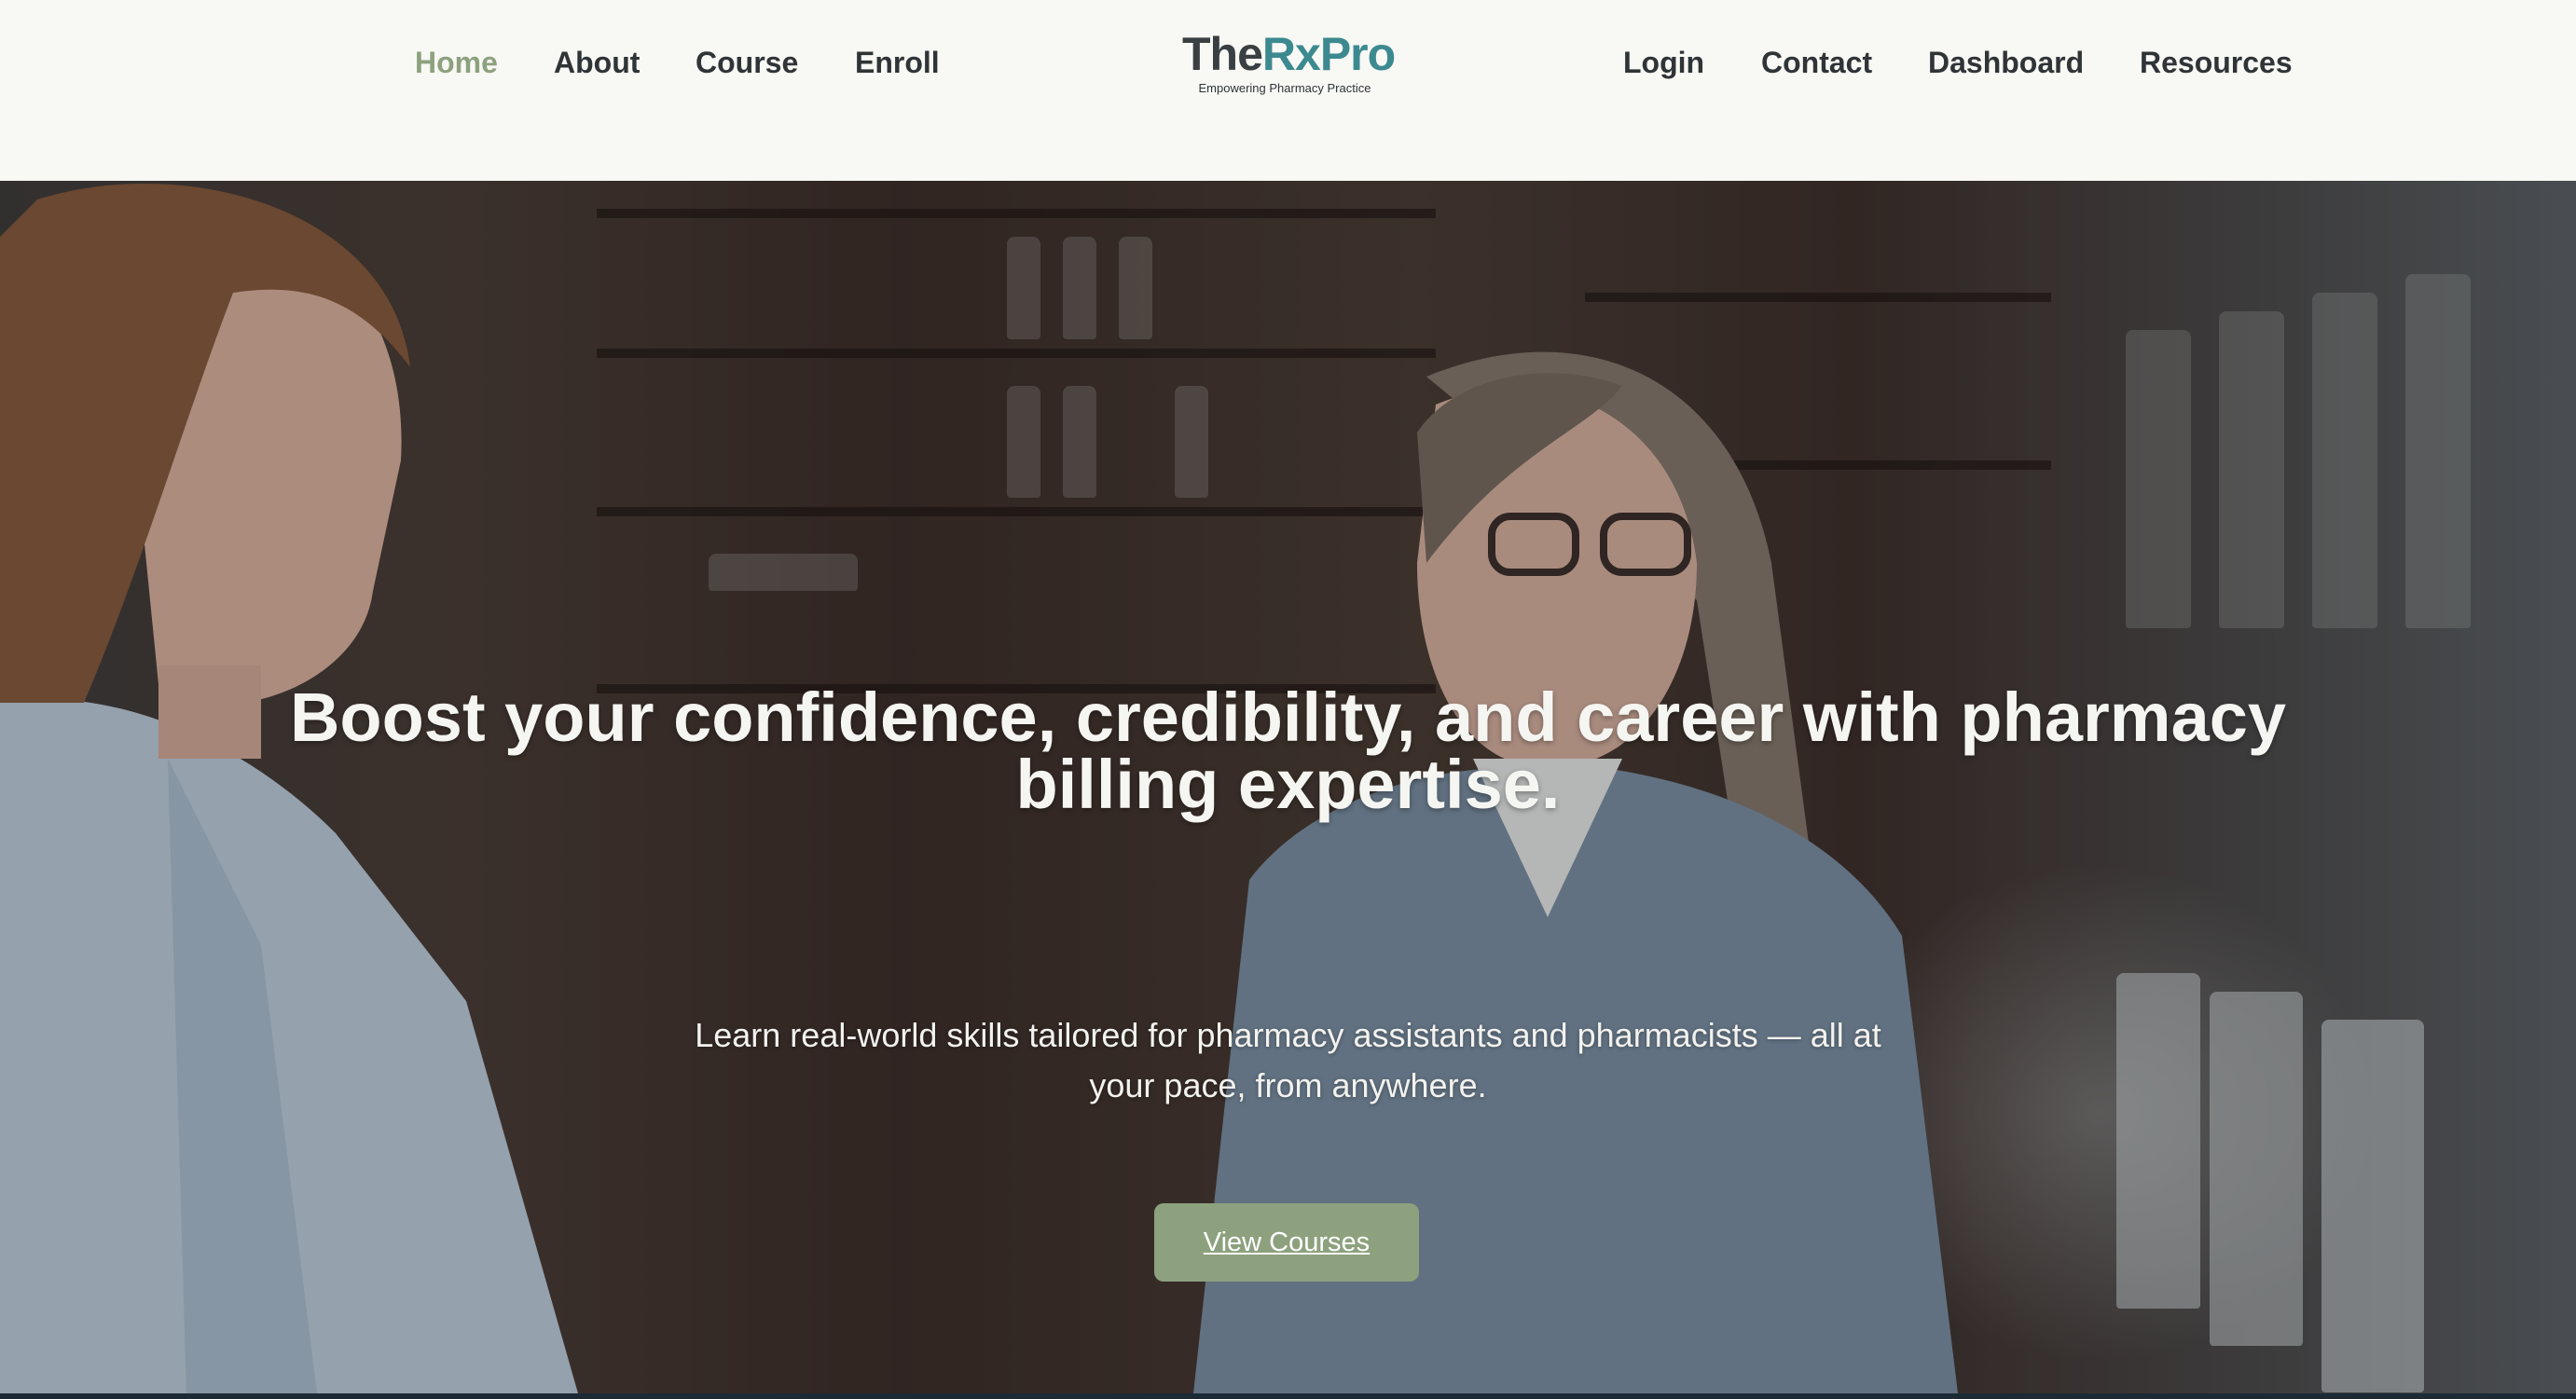  Describe the element at coordinates (1287, 1242) in the screenshot. I see `view-courses-button: View Courses` at that location.